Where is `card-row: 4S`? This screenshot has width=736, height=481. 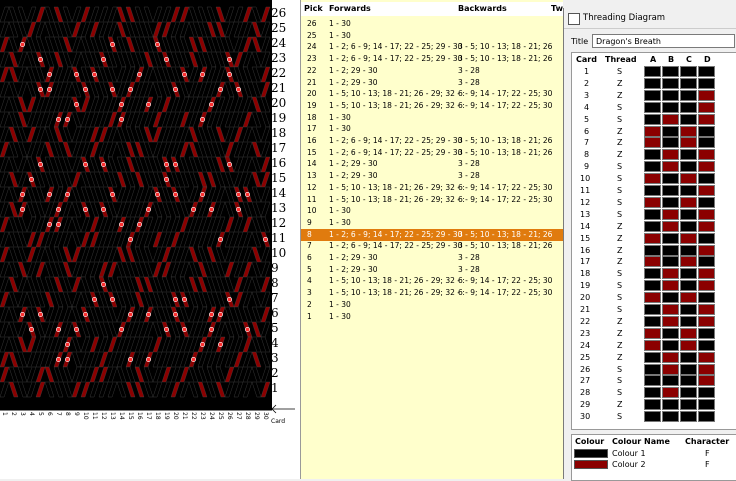 card-row: 4S is located at coordinates (654, 107).